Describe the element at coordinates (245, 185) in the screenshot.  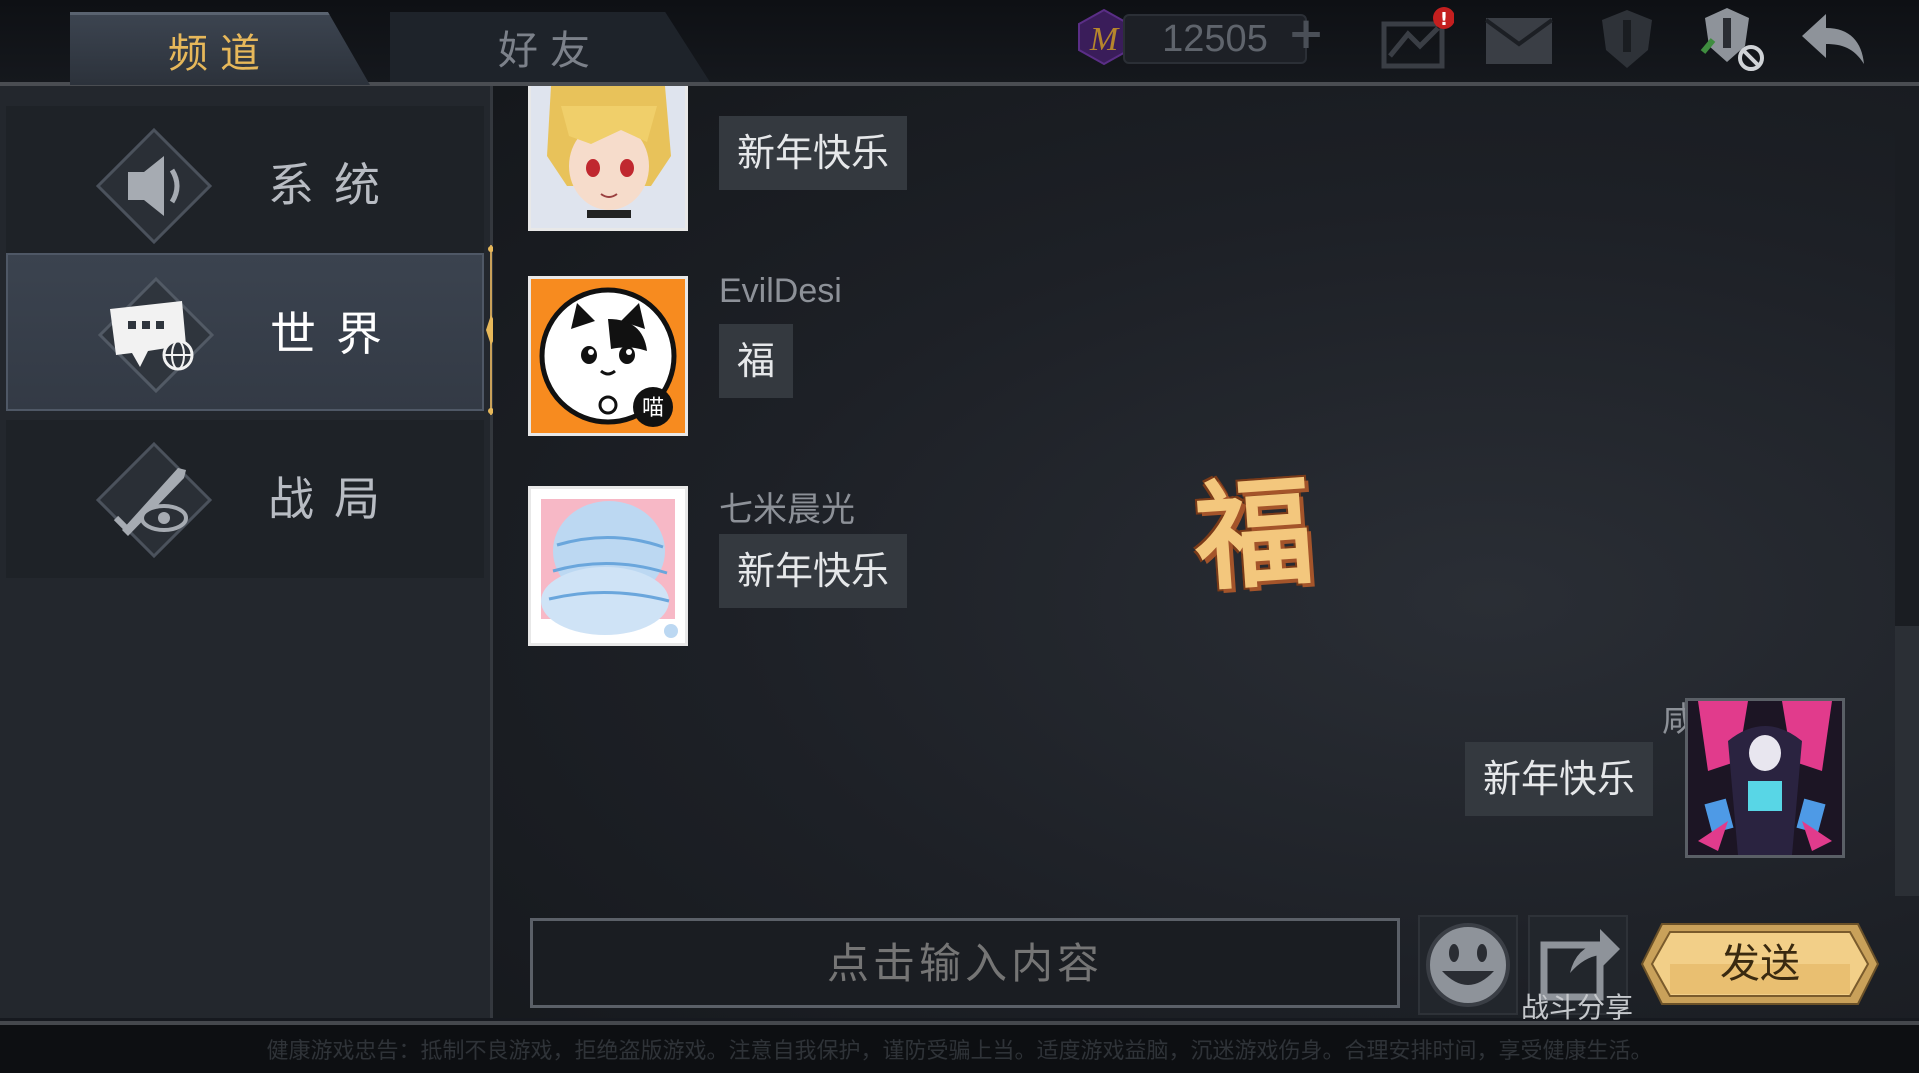
I see `sidebar-item-system: 系统` at that location.